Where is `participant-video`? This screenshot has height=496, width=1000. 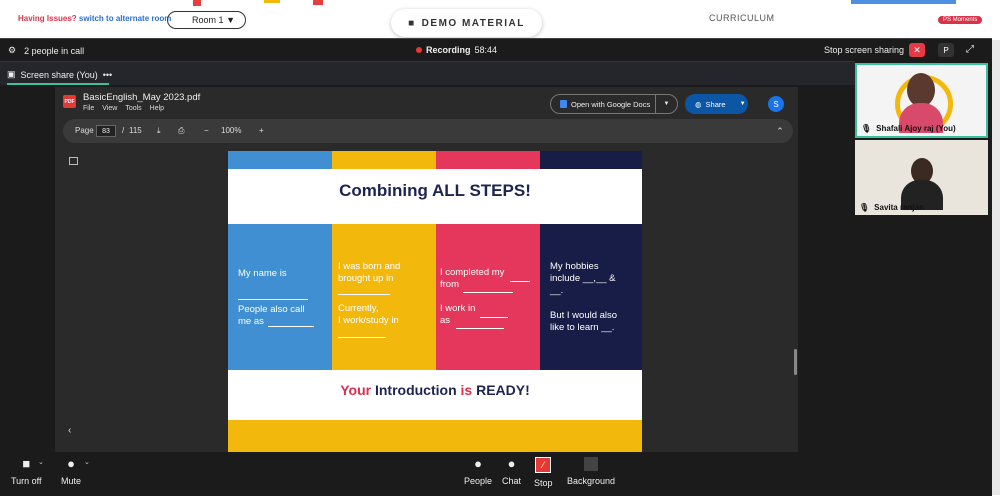
participant-video is located at coordinates (921, 90).